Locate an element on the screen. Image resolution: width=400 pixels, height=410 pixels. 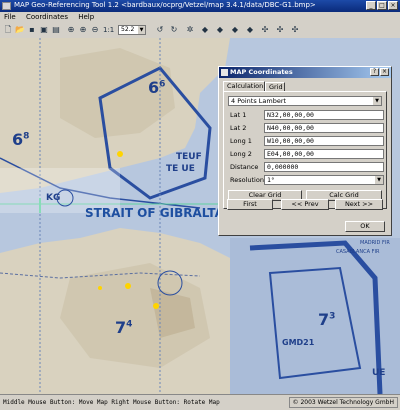
zoom-fit-icon: ⊕ is located at coordinates (71, 30).